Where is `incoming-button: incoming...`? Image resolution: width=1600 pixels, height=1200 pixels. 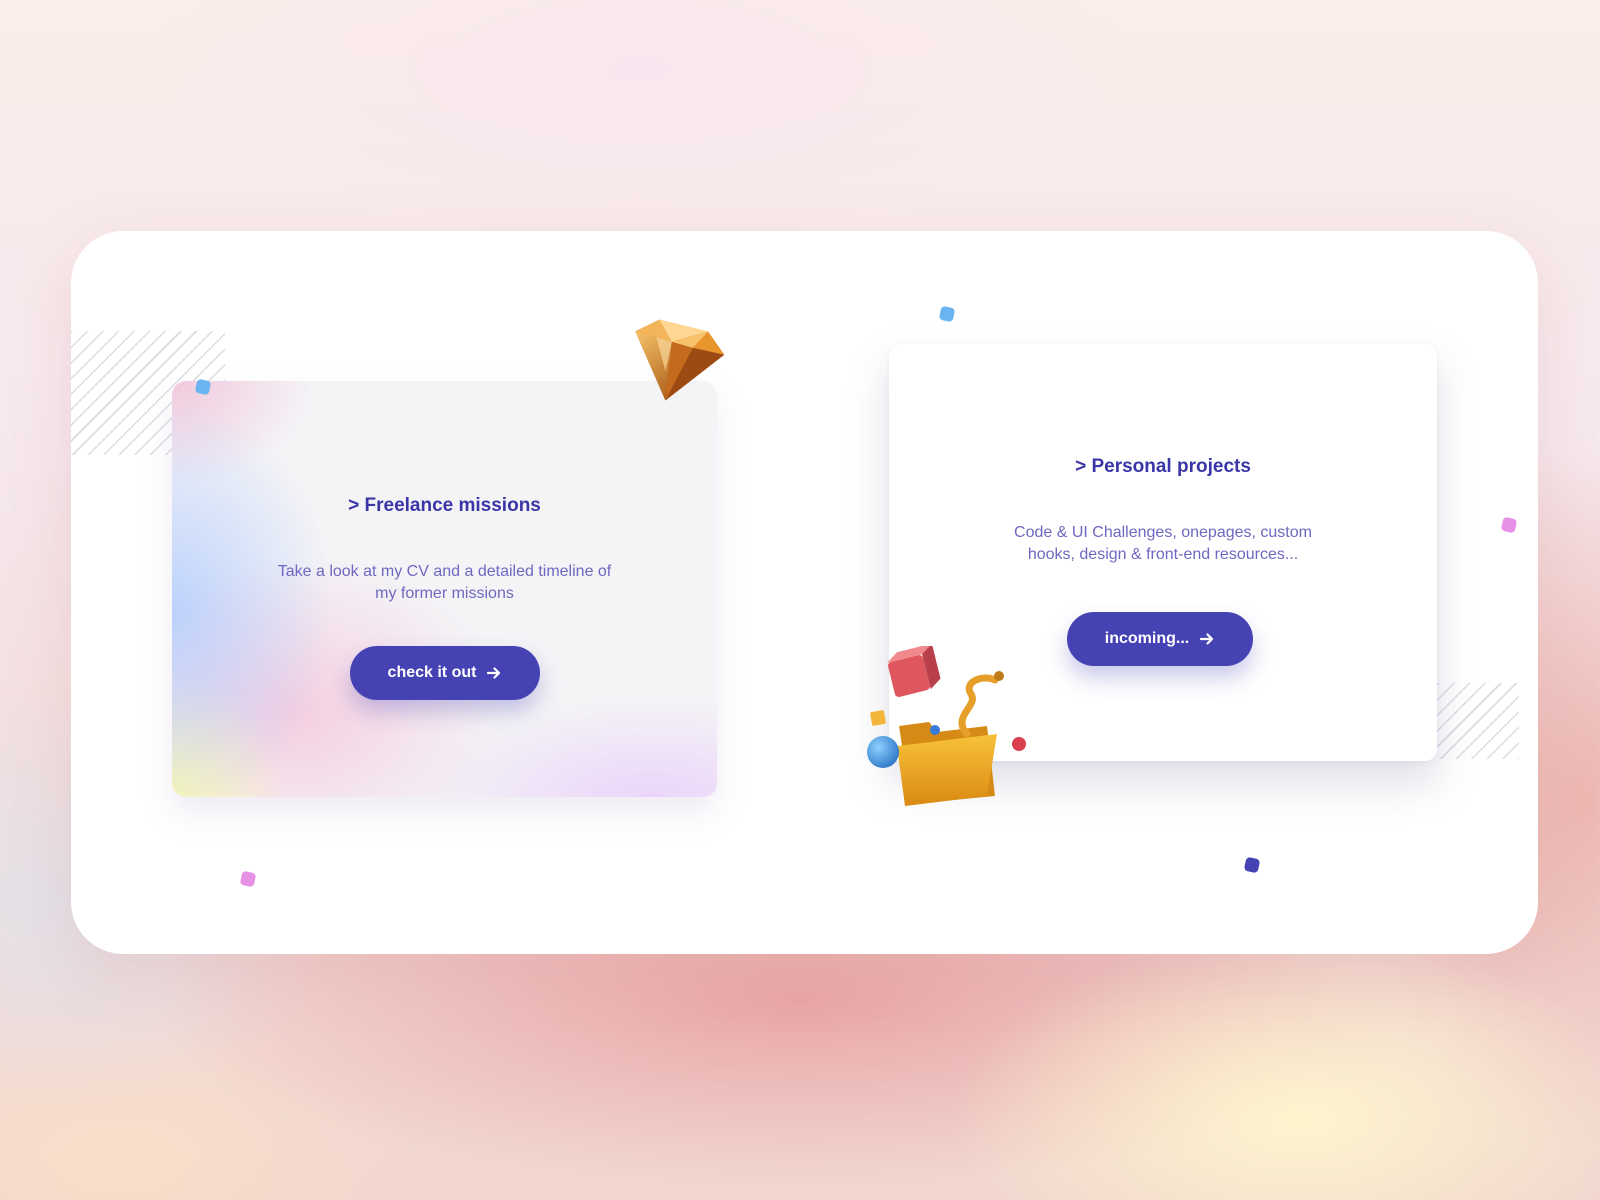
incoming-button: incoming... is located at coordinates (1160, 639).